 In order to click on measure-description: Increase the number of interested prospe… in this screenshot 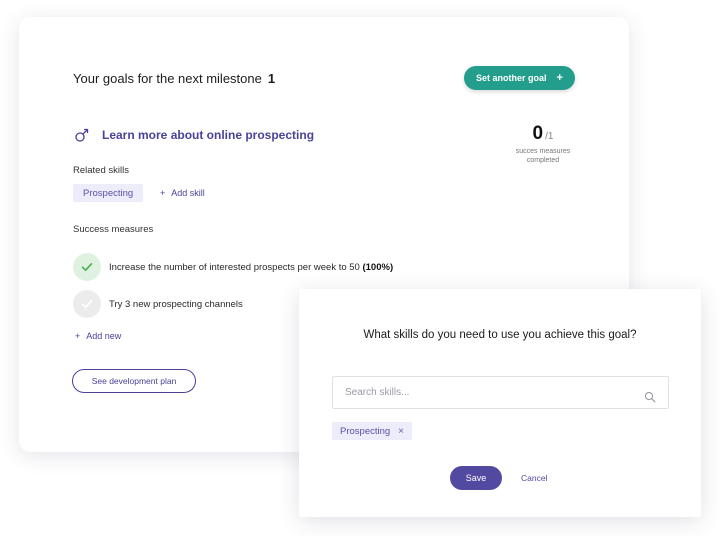, I will do `click(234, 267)`.